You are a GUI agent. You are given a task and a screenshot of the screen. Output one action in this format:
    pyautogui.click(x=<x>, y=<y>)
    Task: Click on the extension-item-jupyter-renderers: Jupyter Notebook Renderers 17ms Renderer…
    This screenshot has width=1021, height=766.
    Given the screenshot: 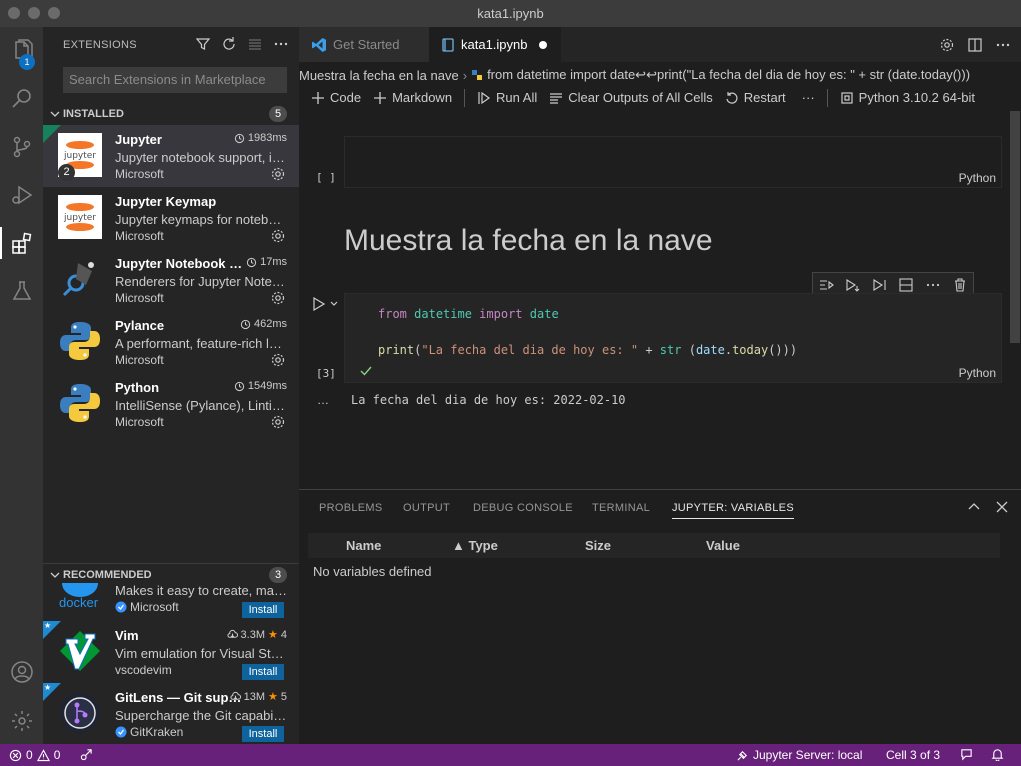 What is the action you would take?
    pyautogui.click(x=171, y=280)
    